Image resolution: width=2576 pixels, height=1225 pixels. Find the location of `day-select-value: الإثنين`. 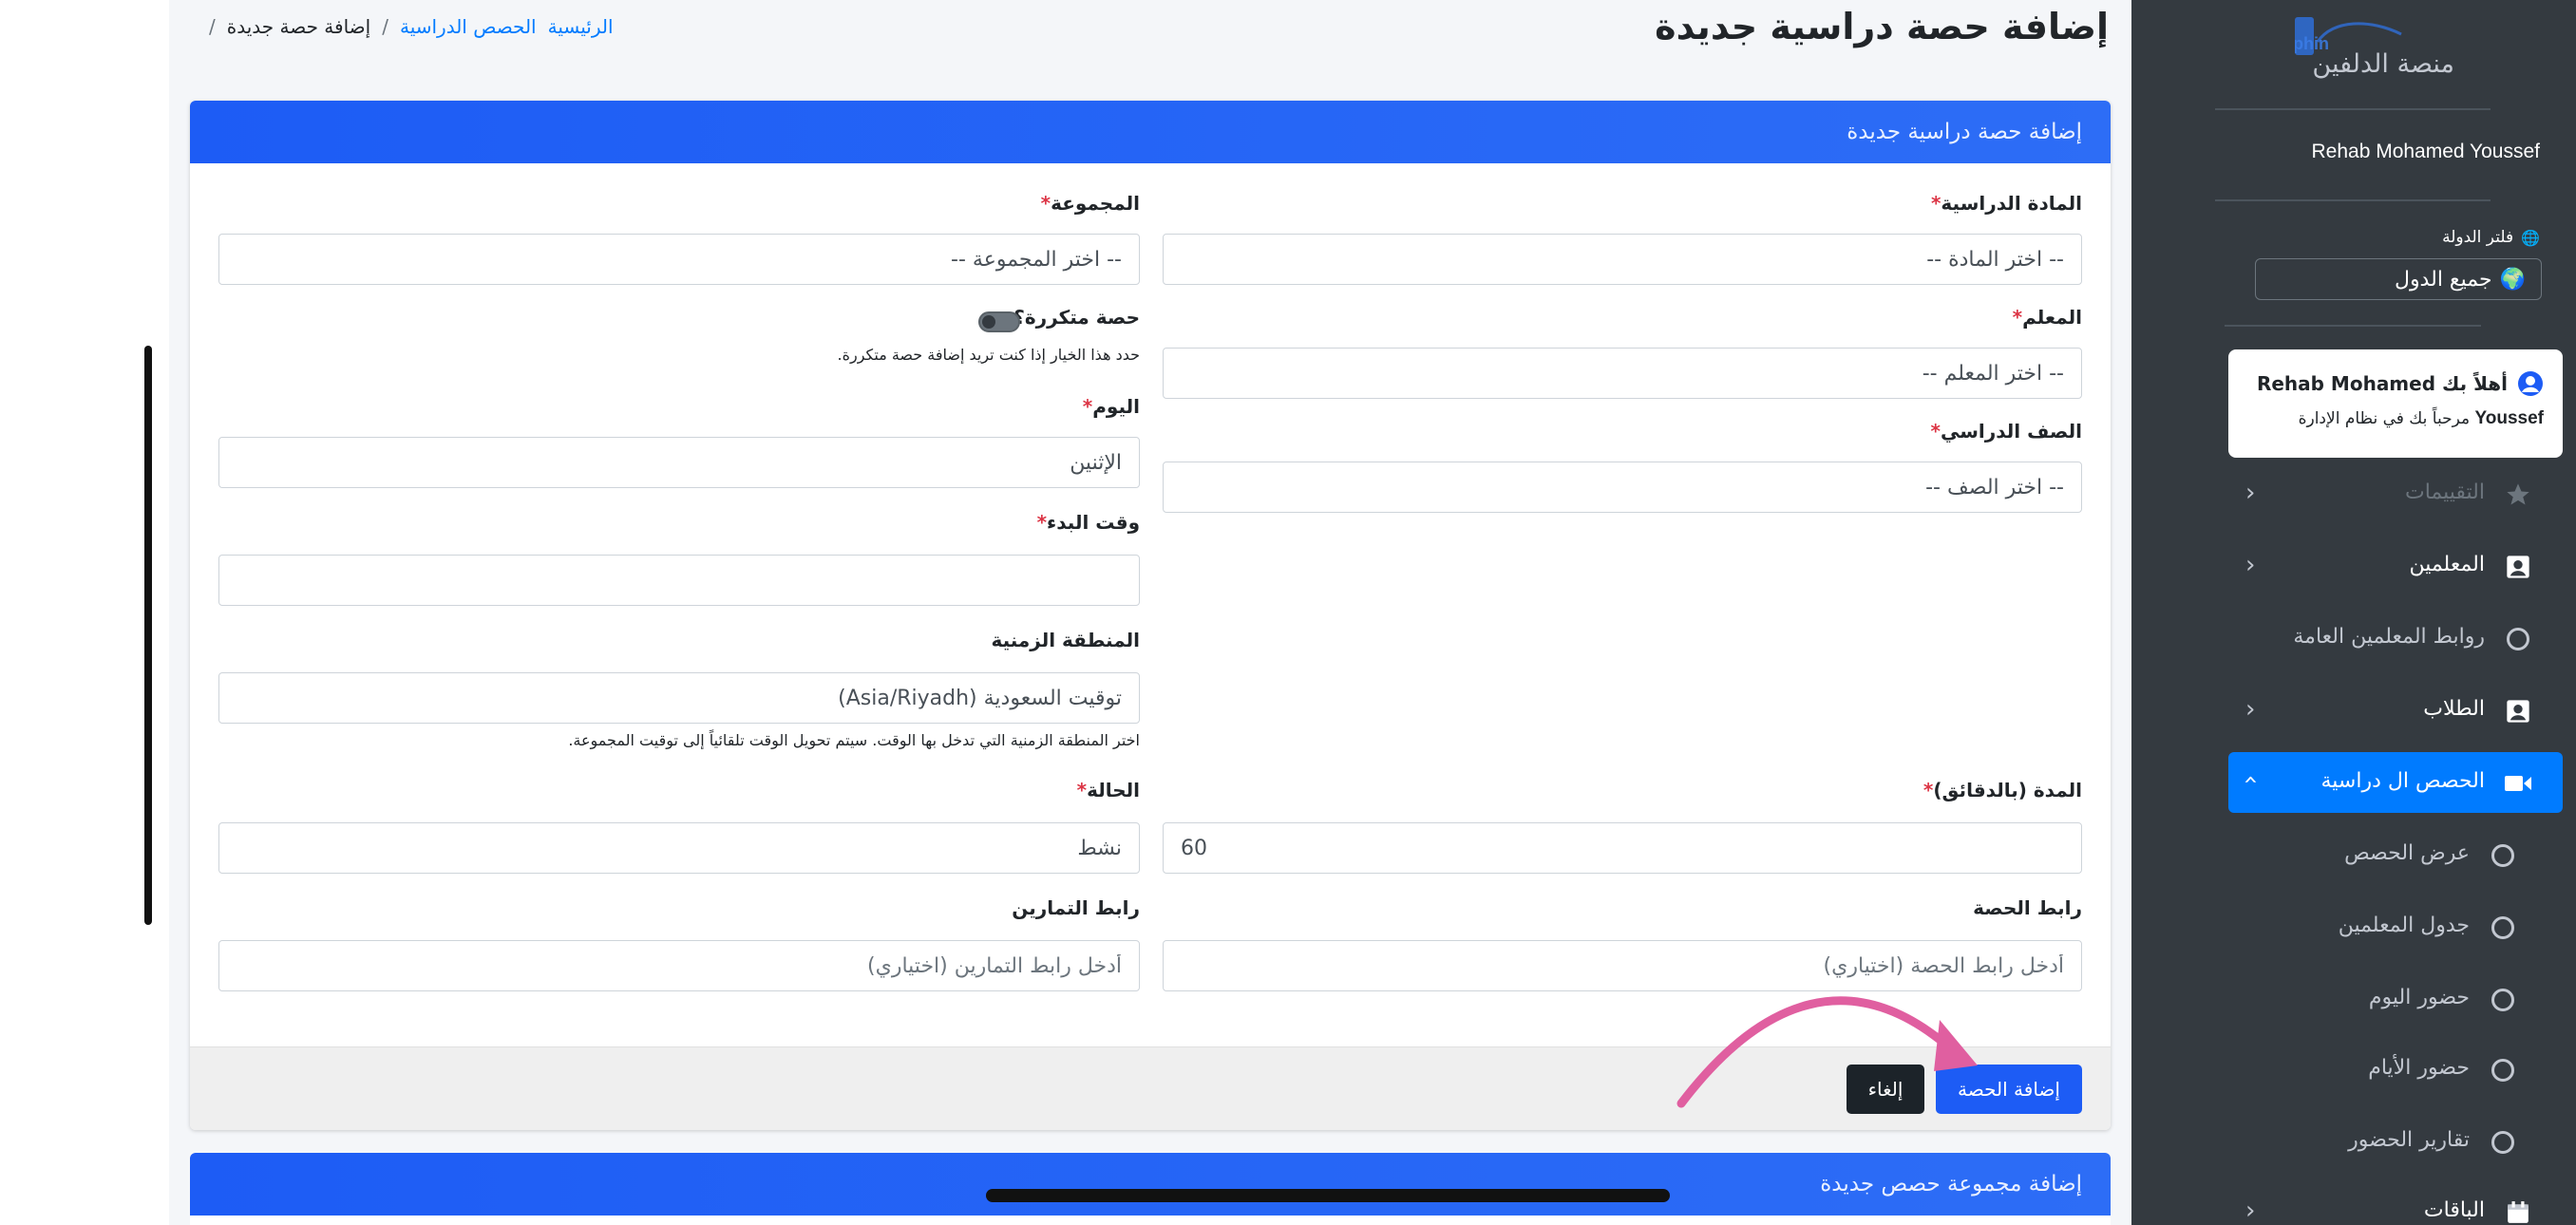

day-select-value: الإثنين is located at coordinates (1096, 462).